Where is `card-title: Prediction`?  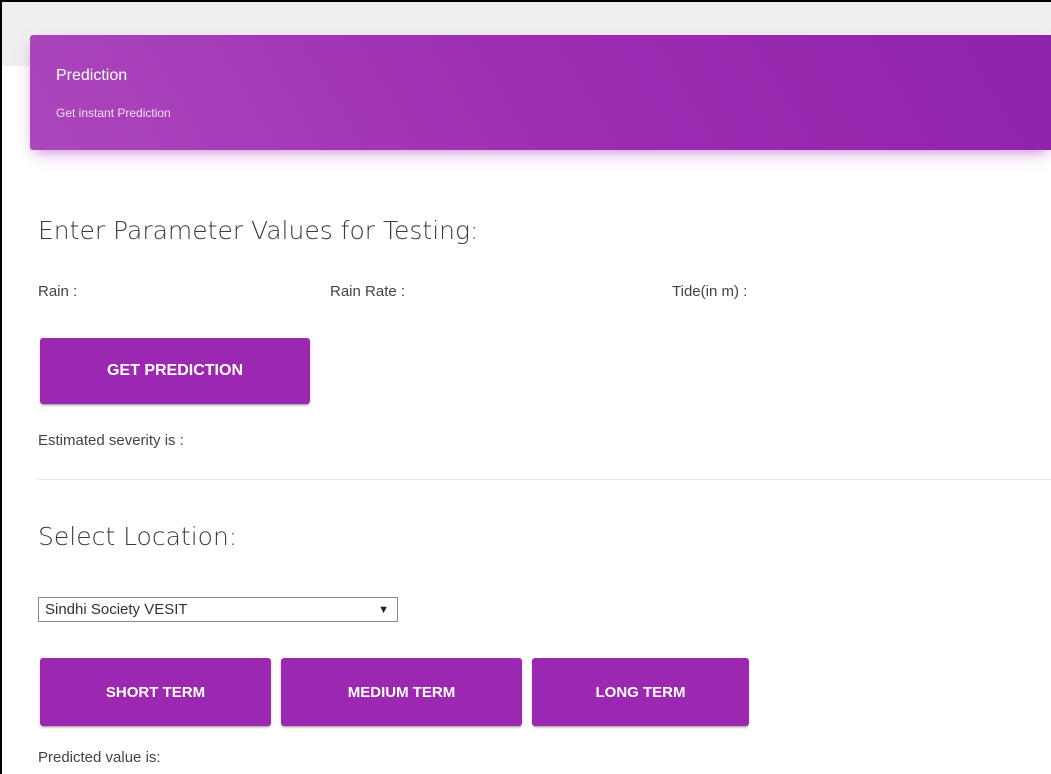
card-title: Prediction is located at coordinates (92, 75).